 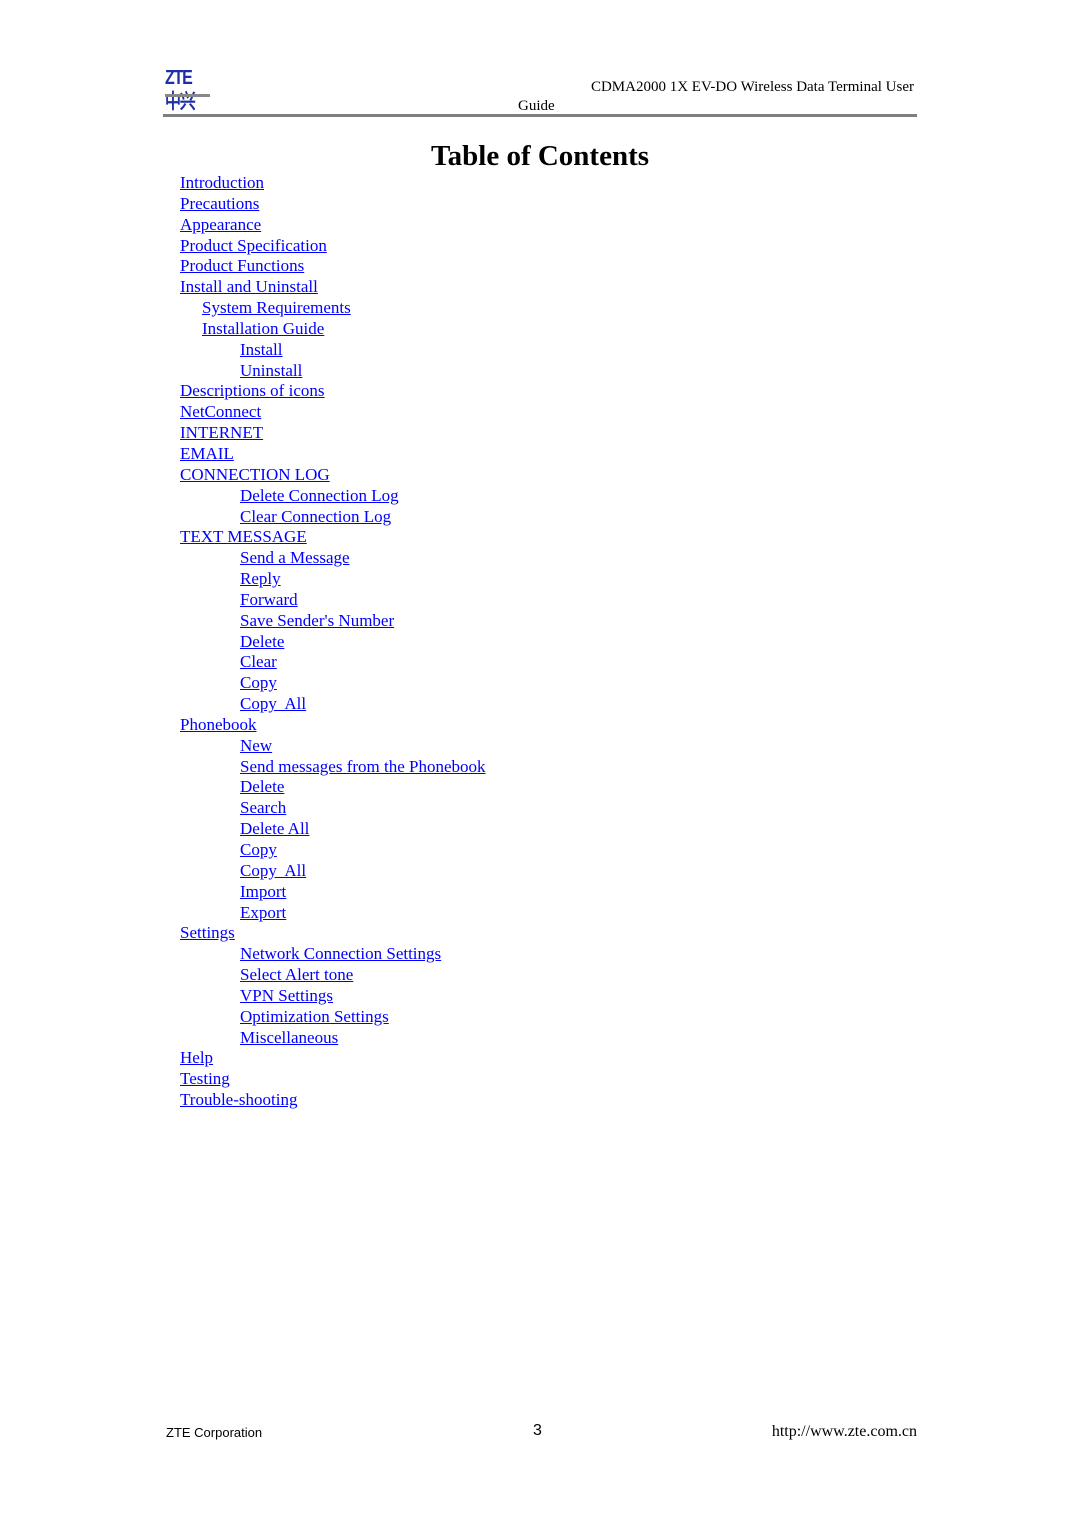 I want to click on footer-company: ZTE Corporation, so click(x=214, y=1432).